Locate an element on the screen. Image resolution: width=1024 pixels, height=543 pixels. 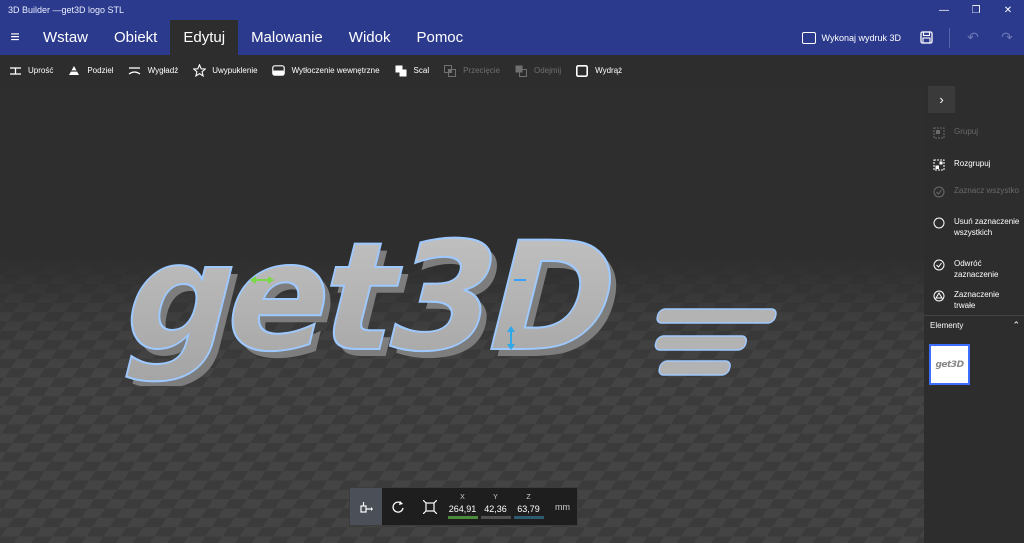
group-label: Grupuj is located at coordinates (966, 131).